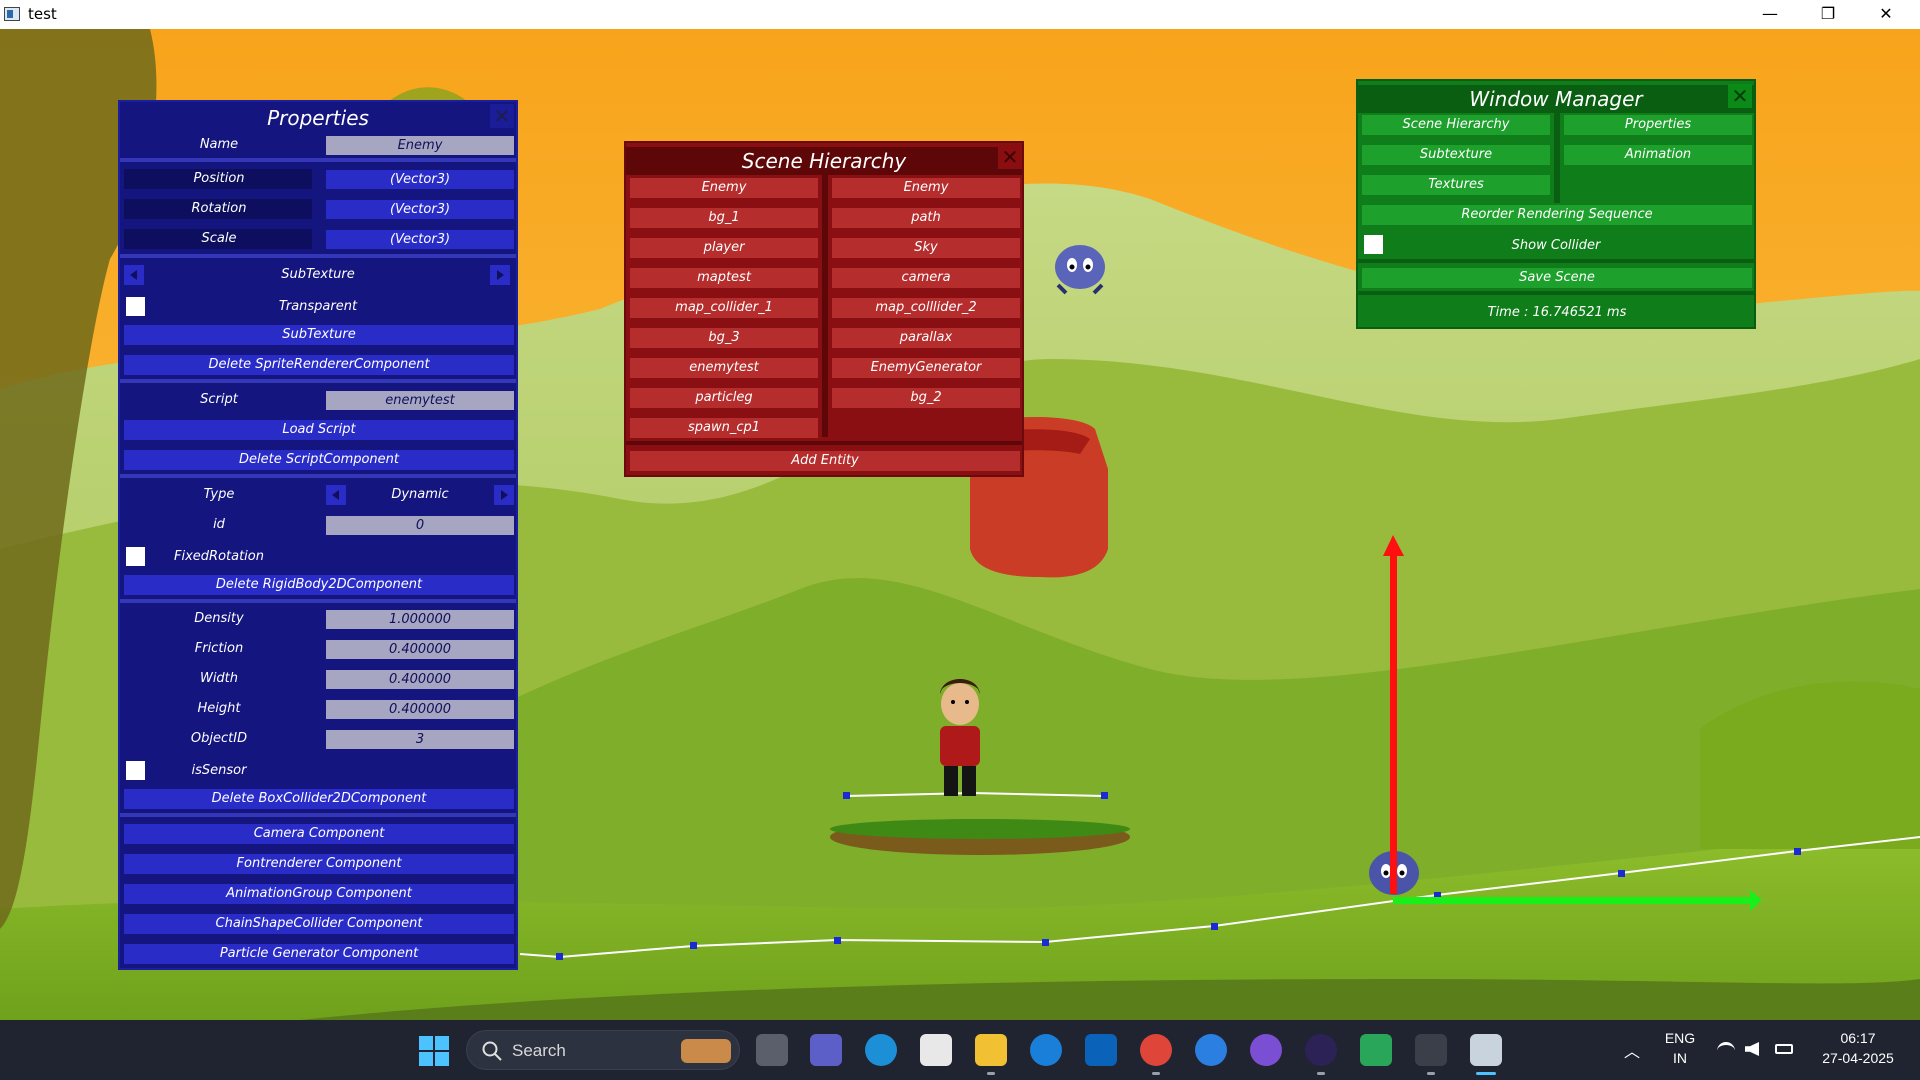  Describe the element at coordinates (12, 14) in the screenshot. I see `app-window-icon` at that location.